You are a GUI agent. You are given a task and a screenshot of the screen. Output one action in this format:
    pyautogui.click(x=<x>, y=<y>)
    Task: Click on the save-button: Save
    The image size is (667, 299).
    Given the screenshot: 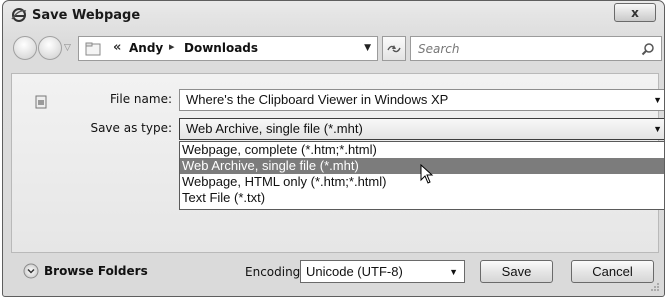 What is the action you would take?
    pyautogui.click(x=516, y=271)
    